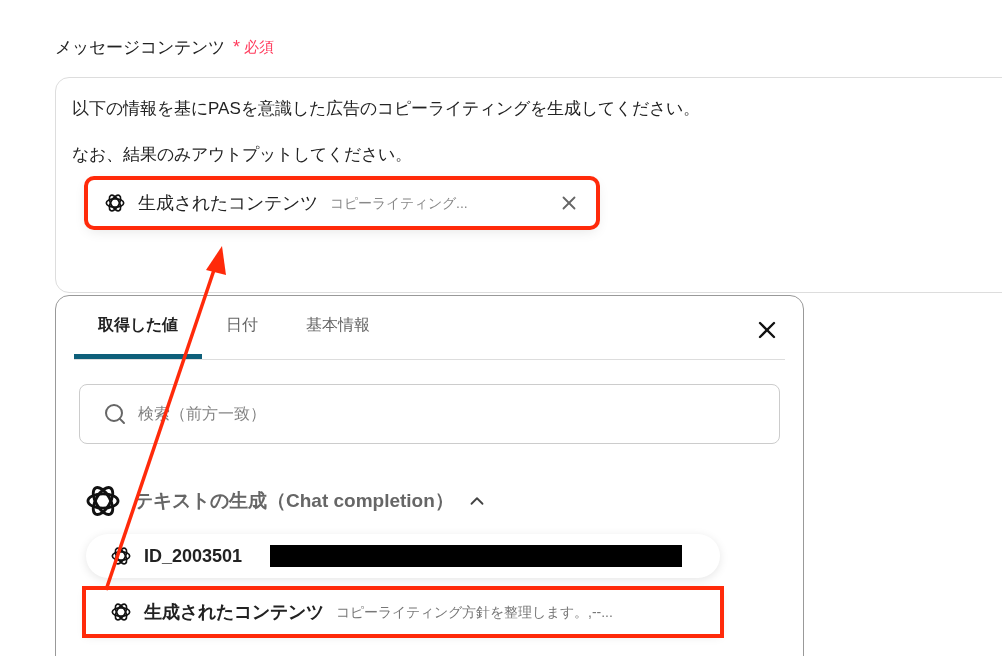 Image resolution: width=1002 pixels, height=656 pixels. Describe the element at coordinates (115, 414) in the screenshot. I see `search-icon` at that location.